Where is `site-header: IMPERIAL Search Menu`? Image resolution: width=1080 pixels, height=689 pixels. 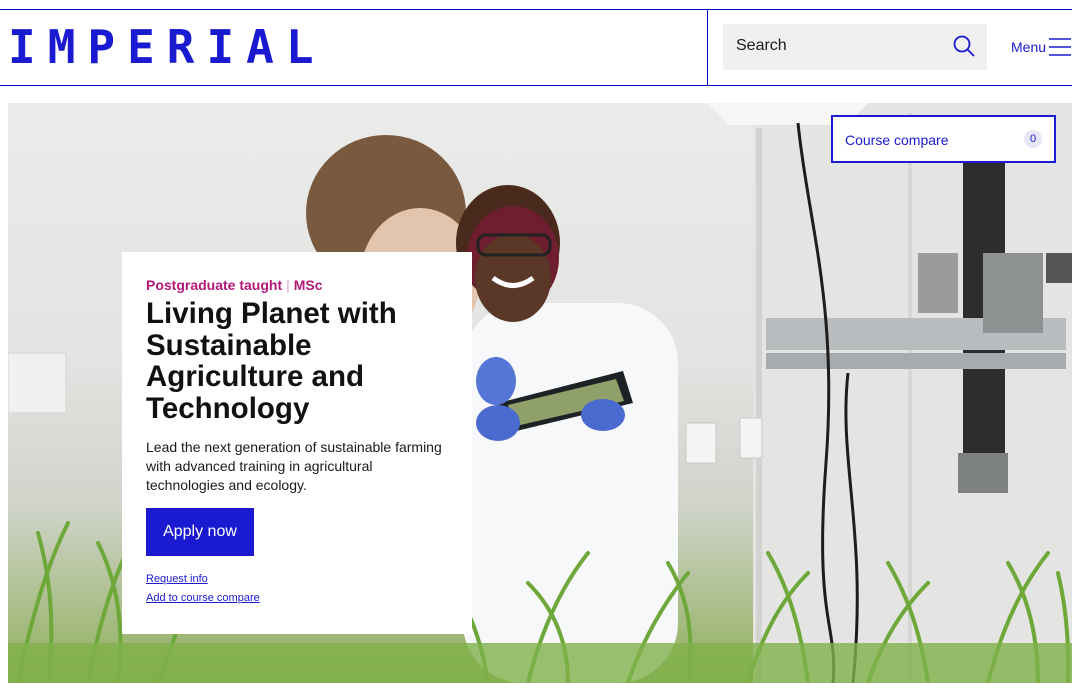 site-header: IMPERIAL Search Menu is located at coordinates (540, 48).